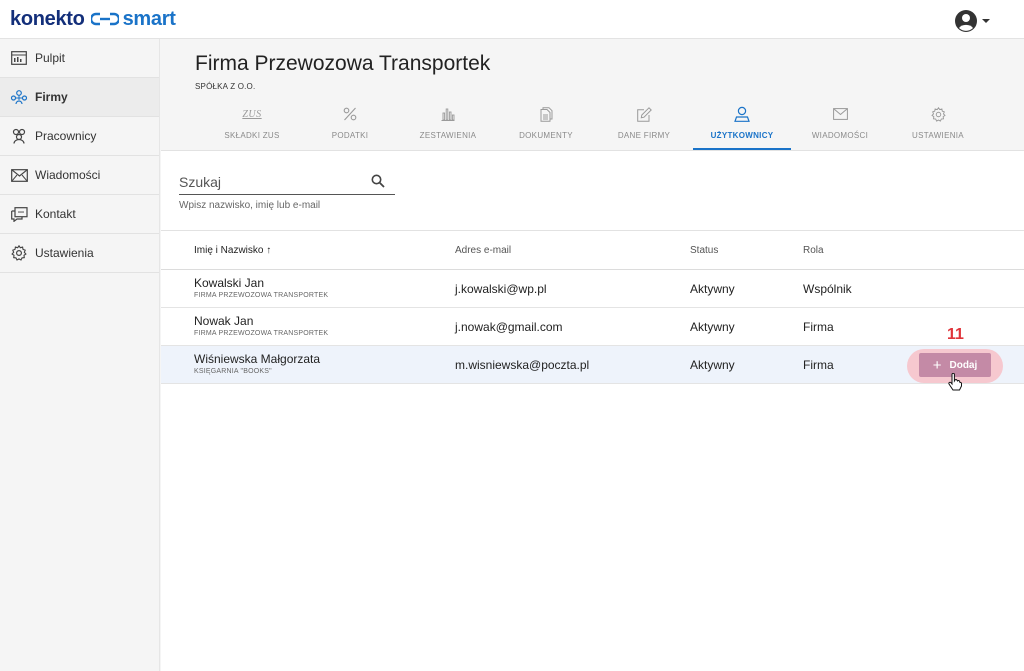 The width and height of the screenshot is (1024, 671). What do you see at coordinates (66, 136) in the screenshot?
I see `sidebar-item-label: Pracownicy` at bounding box center [66, 136].